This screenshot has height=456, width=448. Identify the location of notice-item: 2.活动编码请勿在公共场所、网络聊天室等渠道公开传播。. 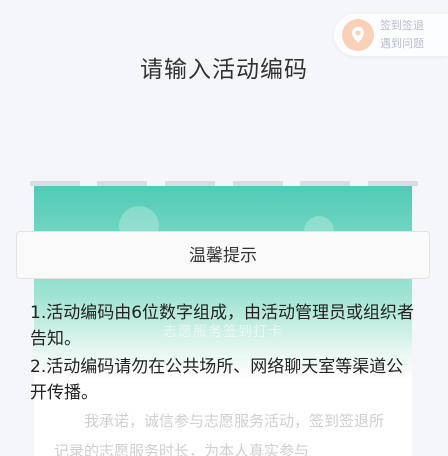
(217, 380).